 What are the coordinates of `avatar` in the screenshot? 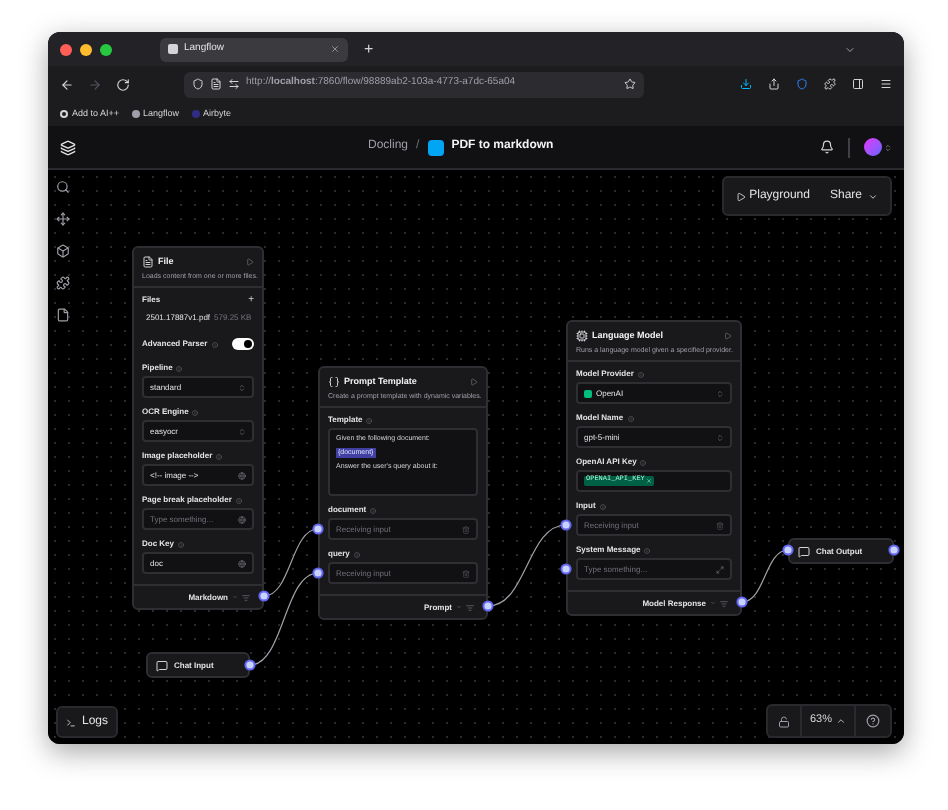 It's located at (873, 147).